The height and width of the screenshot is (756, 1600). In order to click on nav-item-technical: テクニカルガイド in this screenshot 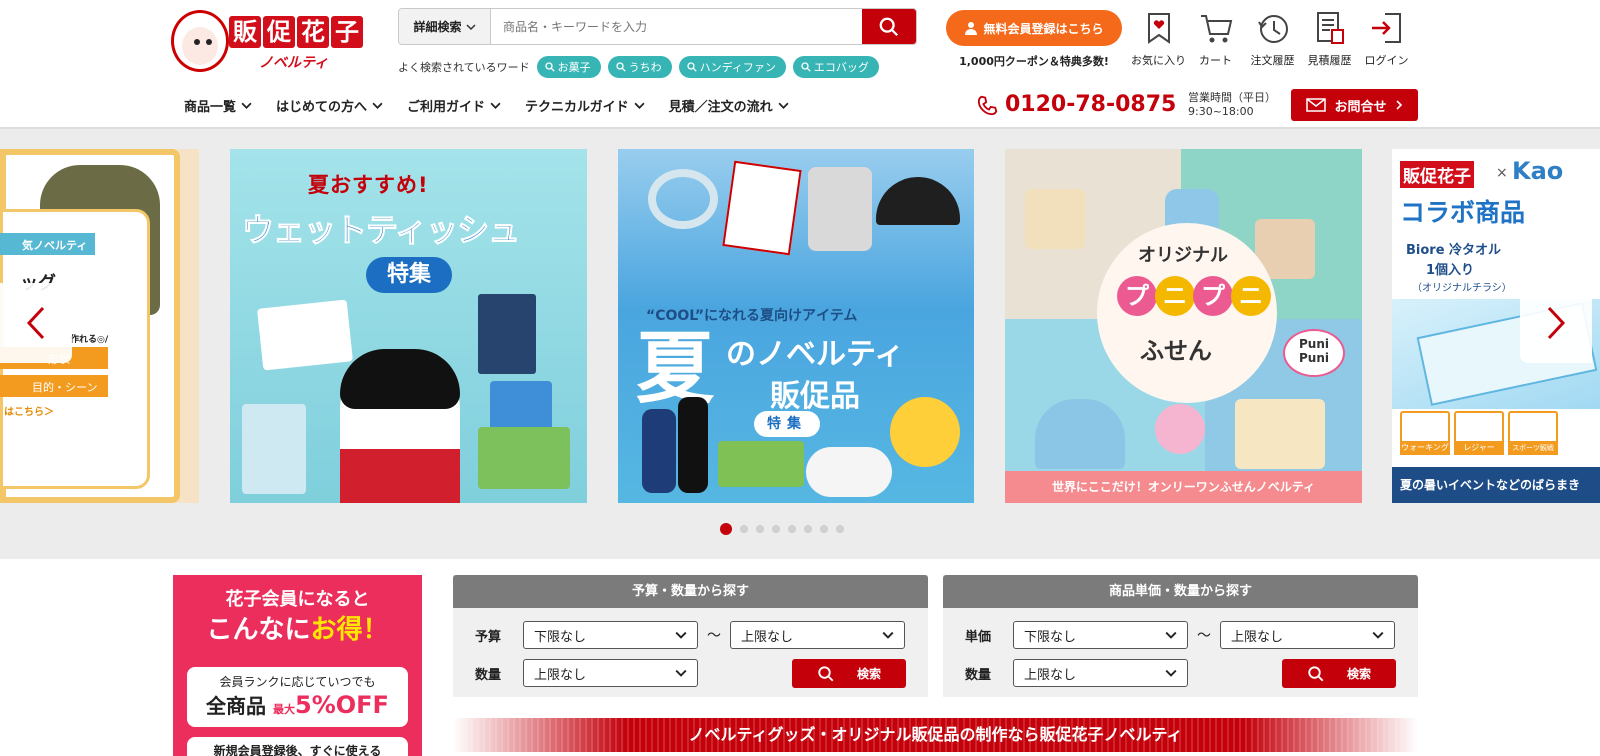, I will do `click(585, 105)`.